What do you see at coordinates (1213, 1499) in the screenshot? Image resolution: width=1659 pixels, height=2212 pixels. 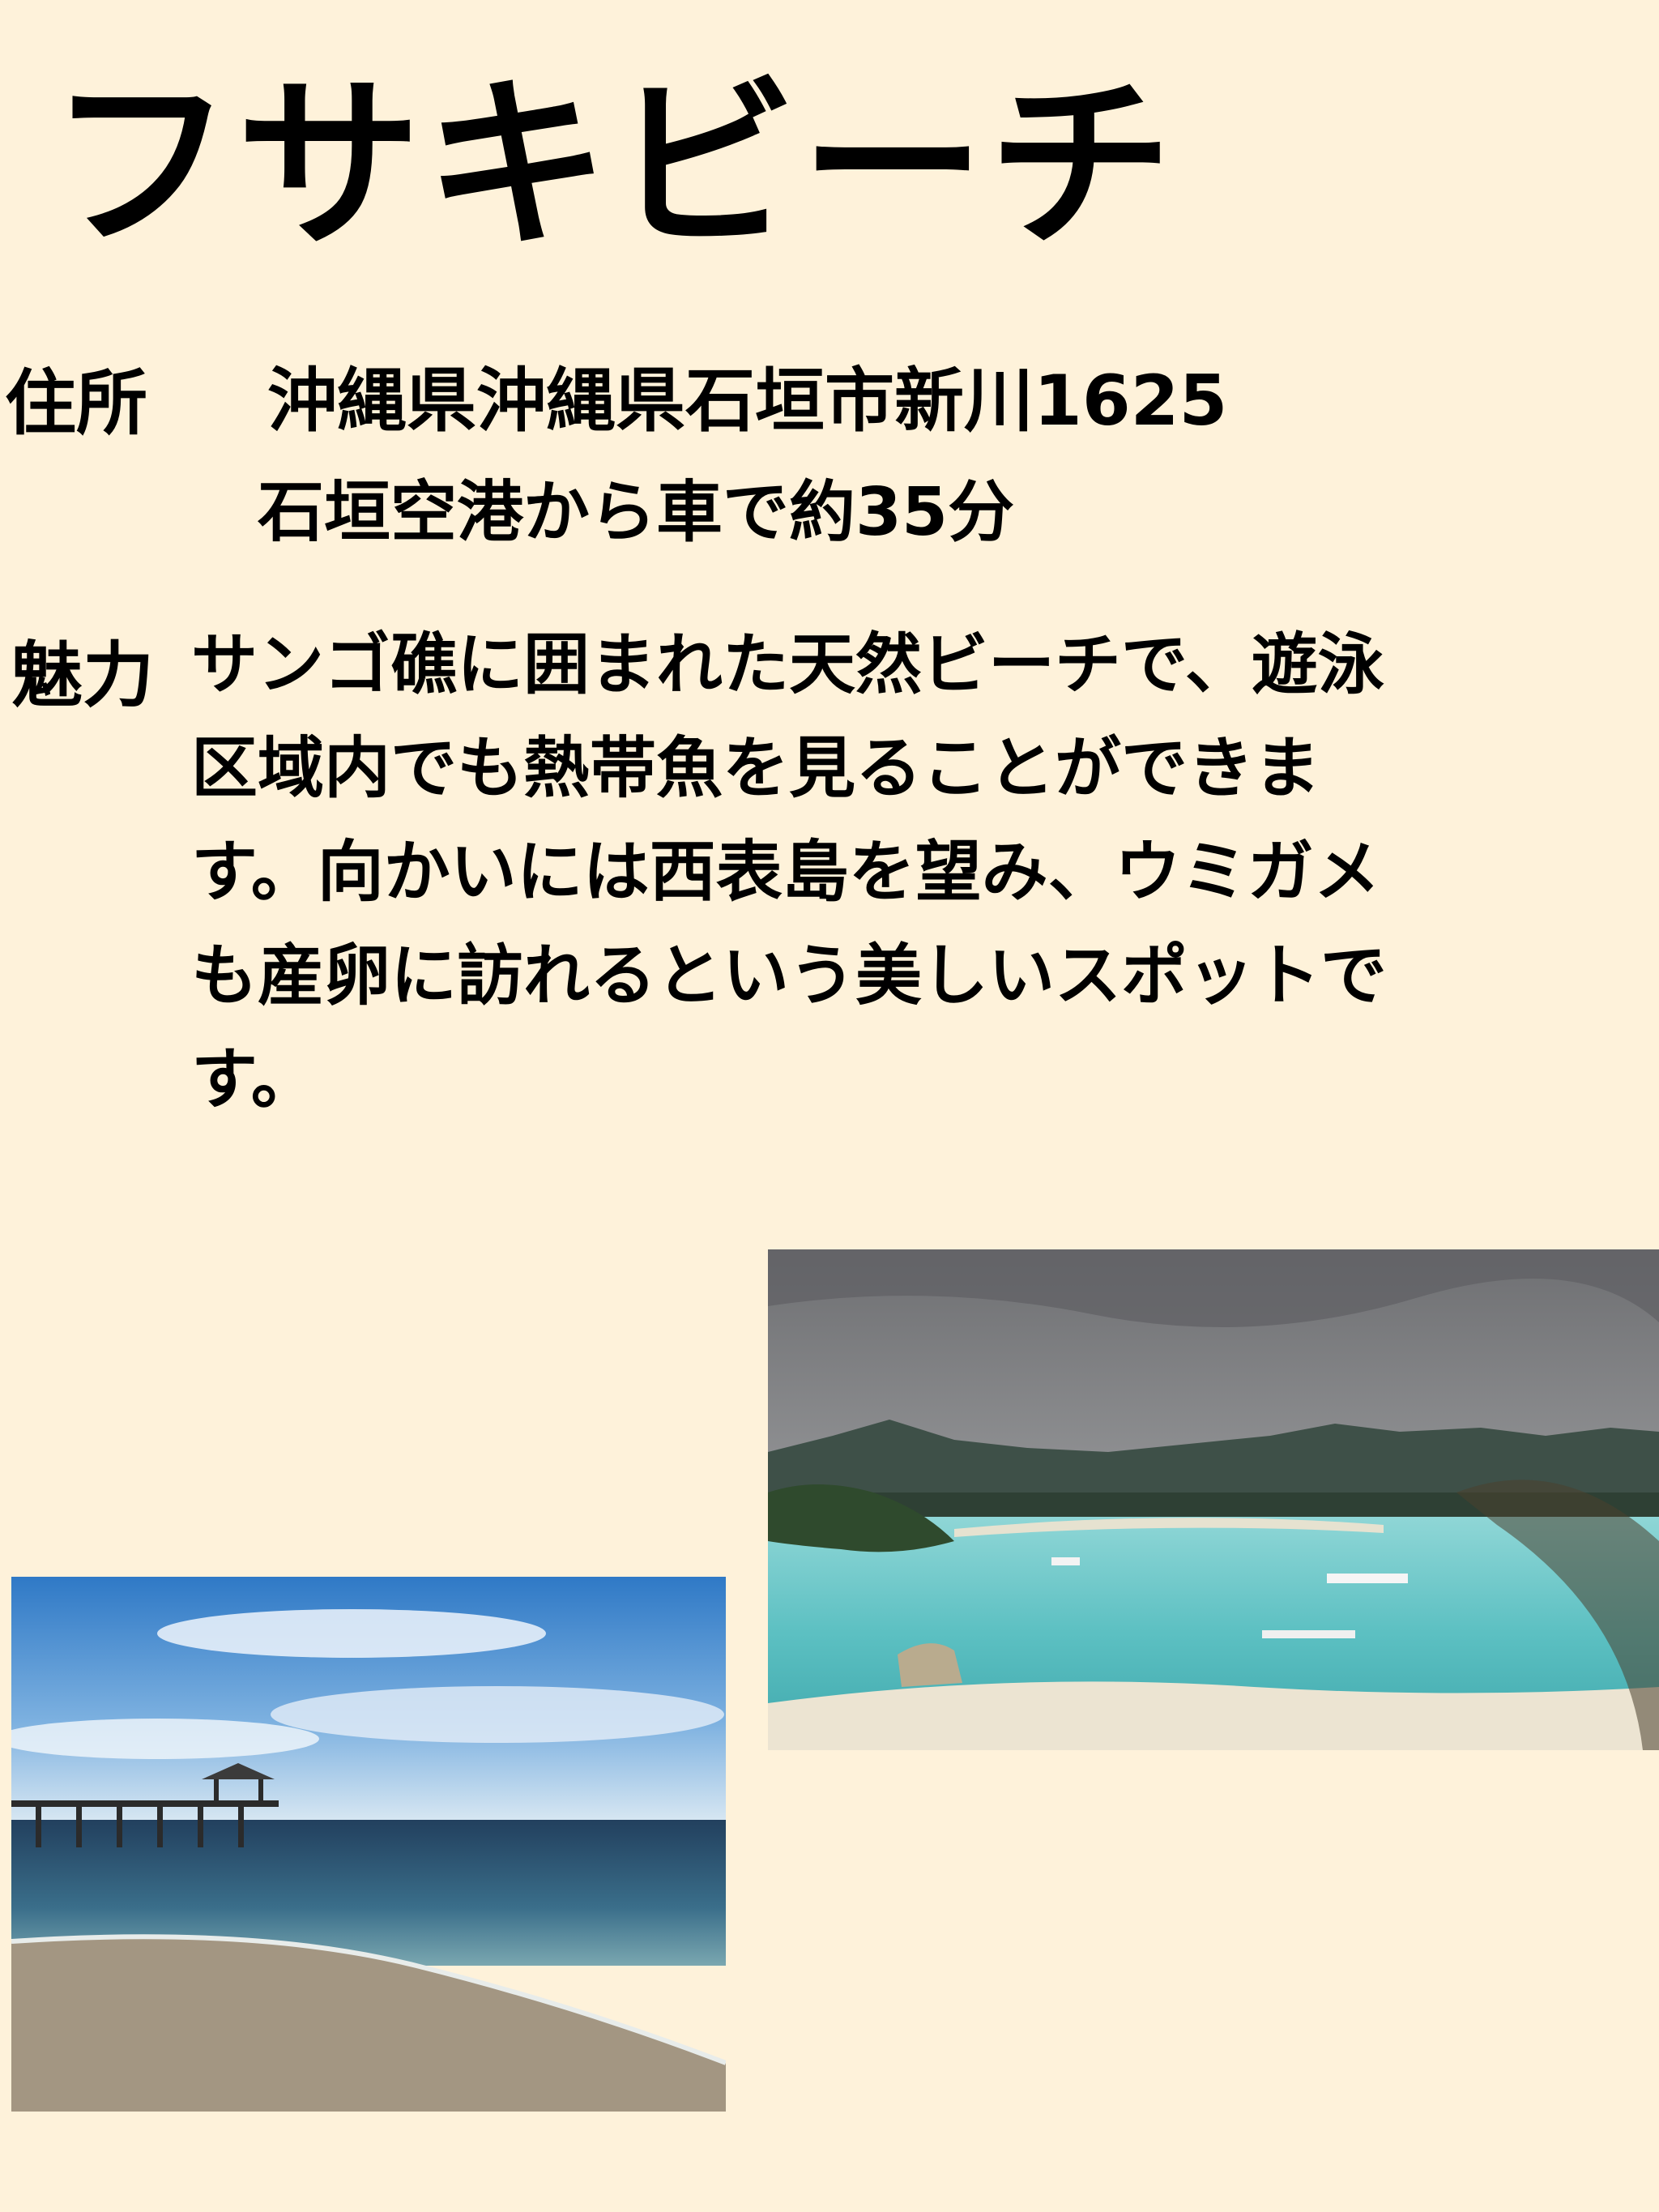 I see `bay-with-boats-photo` at bounding box center [1213, 1499].